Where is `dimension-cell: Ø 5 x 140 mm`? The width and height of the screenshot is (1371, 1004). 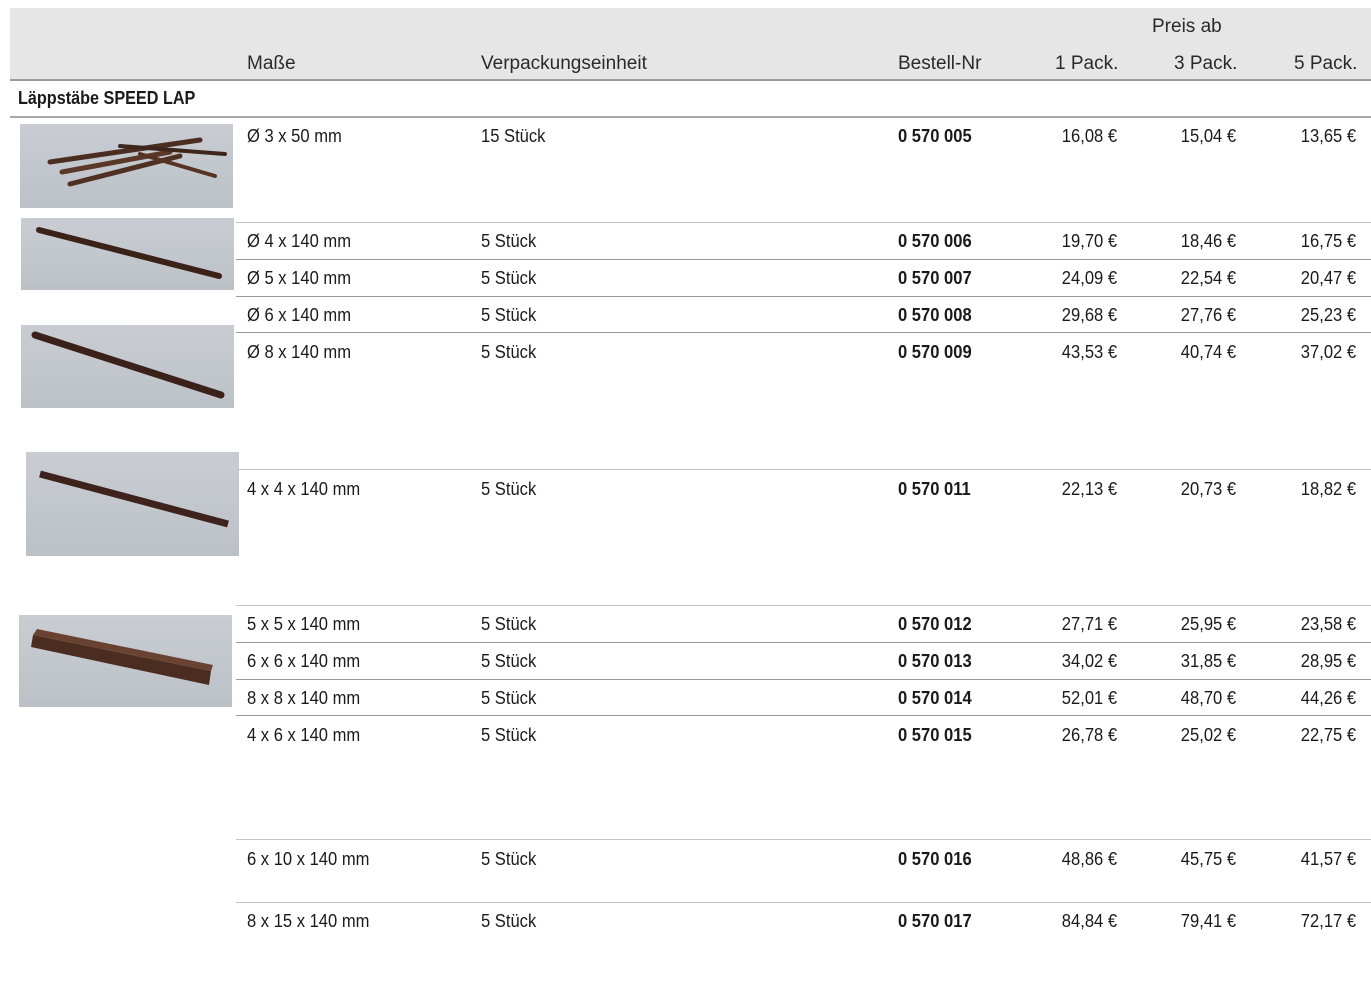
dimension-cell: Ø 5 x 140 mm is located at coordinates (299, 278).